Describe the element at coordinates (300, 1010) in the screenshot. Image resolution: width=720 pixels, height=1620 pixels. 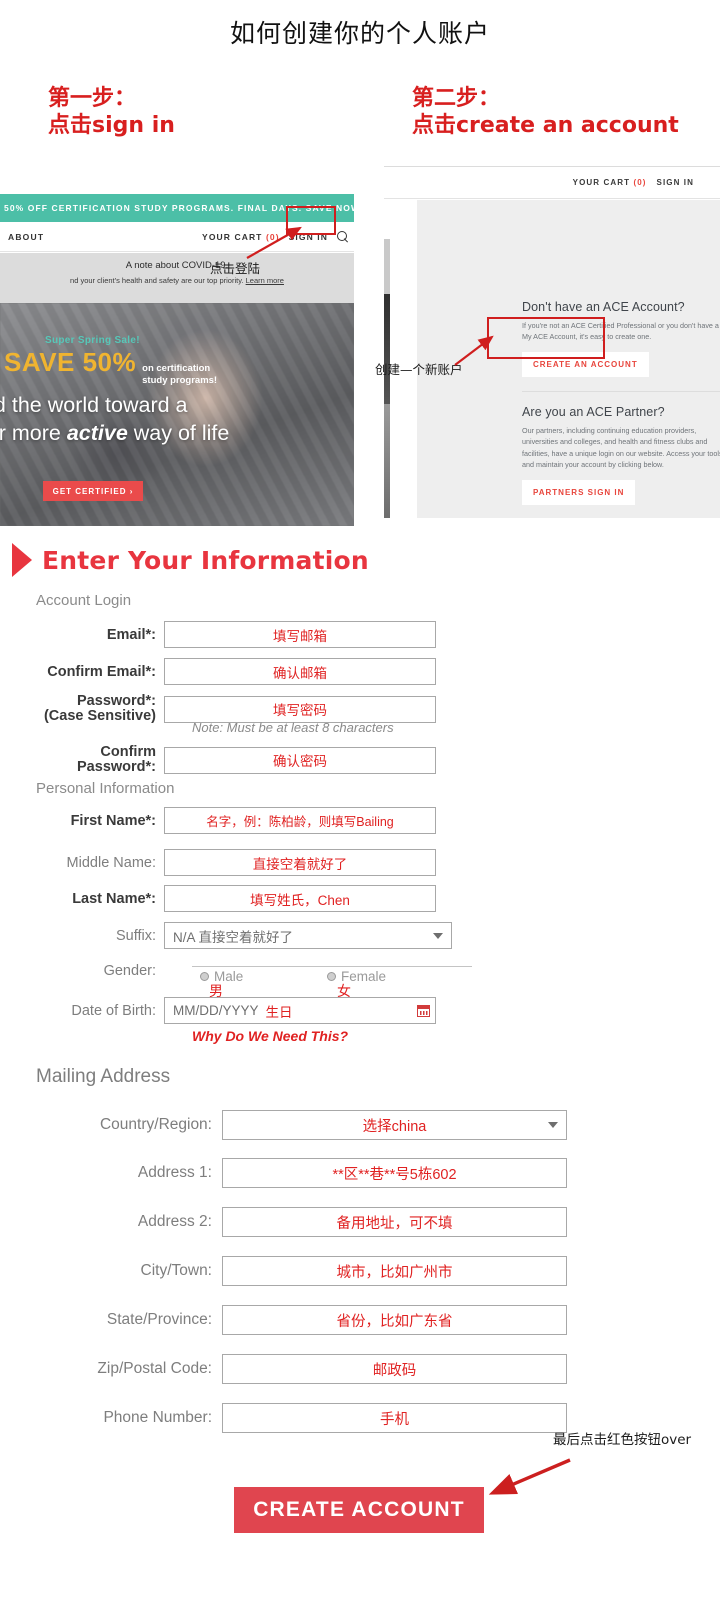
I see `input-dob: MM/DD/YYYY 生日` at that location.